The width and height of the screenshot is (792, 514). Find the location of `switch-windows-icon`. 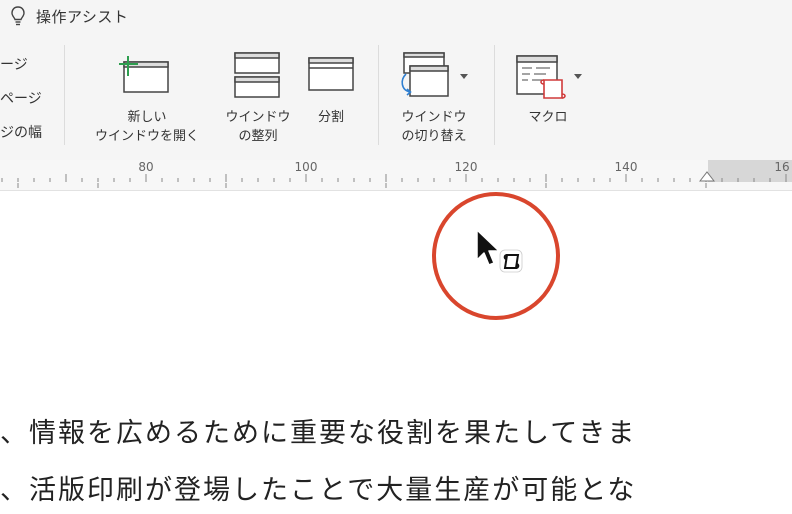

switch-windows-icon is located at coordinates (424, 78).